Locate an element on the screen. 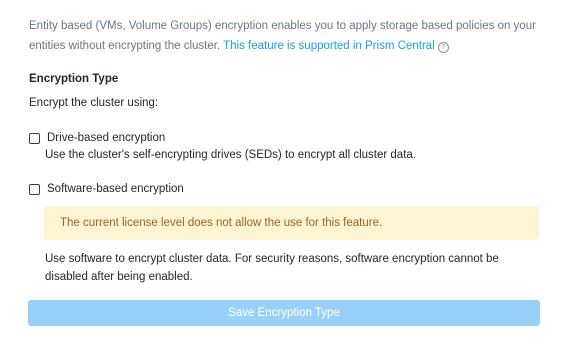 Image resolution: width=565 pixels, height=350 pixels. drive-based-label: Drive-based encryption is located at coordinates (106, 138).